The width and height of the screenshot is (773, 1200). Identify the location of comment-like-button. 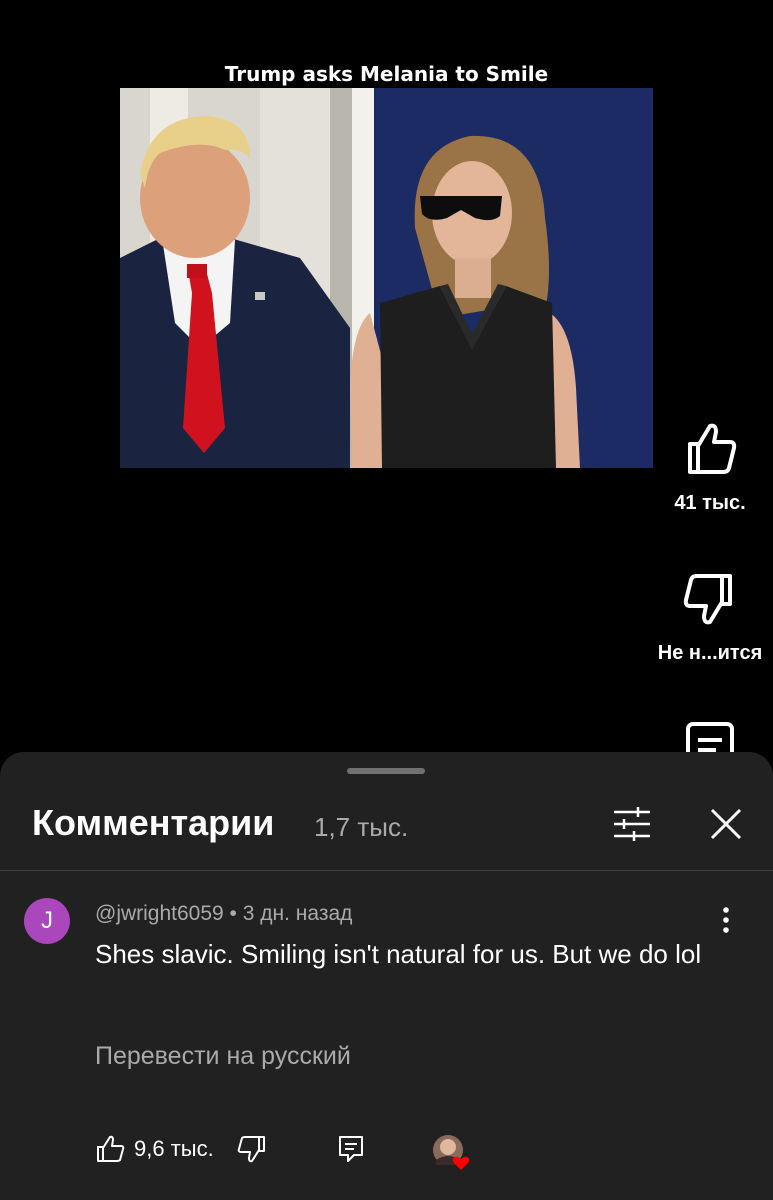
(110, 1149).